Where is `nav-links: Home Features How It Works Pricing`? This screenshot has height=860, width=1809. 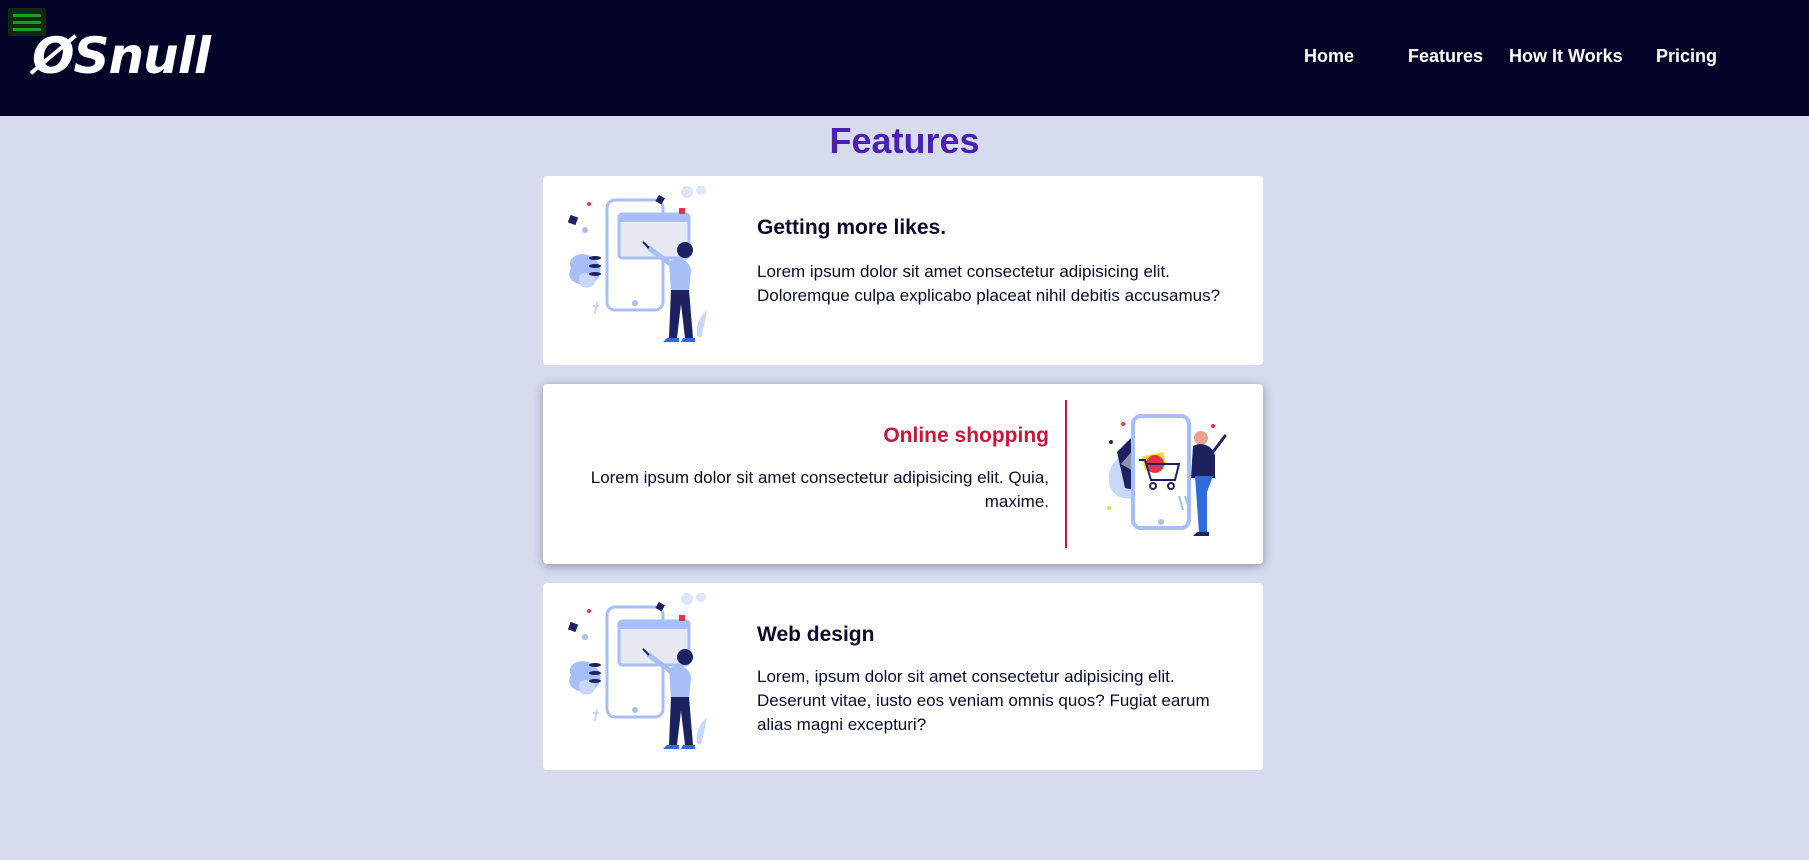
nav-links: Home Features How It Works Pricing is located at coordinates (904, 56).